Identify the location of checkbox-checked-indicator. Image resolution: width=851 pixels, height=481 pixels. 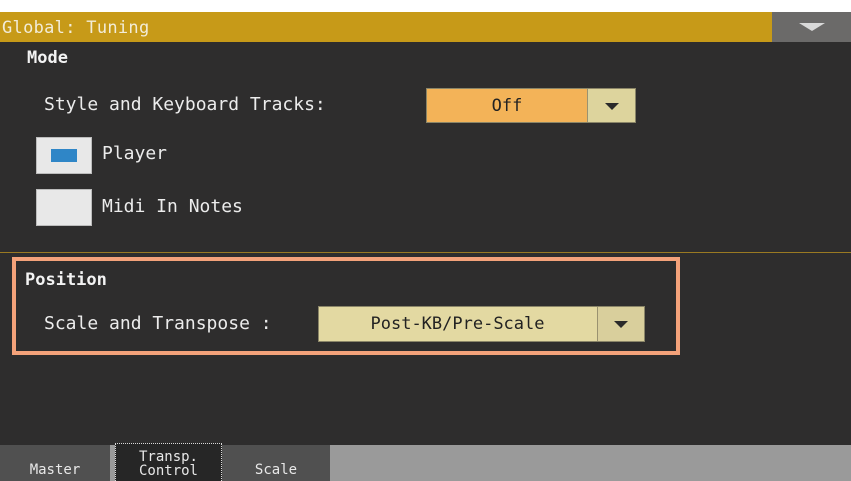
(64, 155).